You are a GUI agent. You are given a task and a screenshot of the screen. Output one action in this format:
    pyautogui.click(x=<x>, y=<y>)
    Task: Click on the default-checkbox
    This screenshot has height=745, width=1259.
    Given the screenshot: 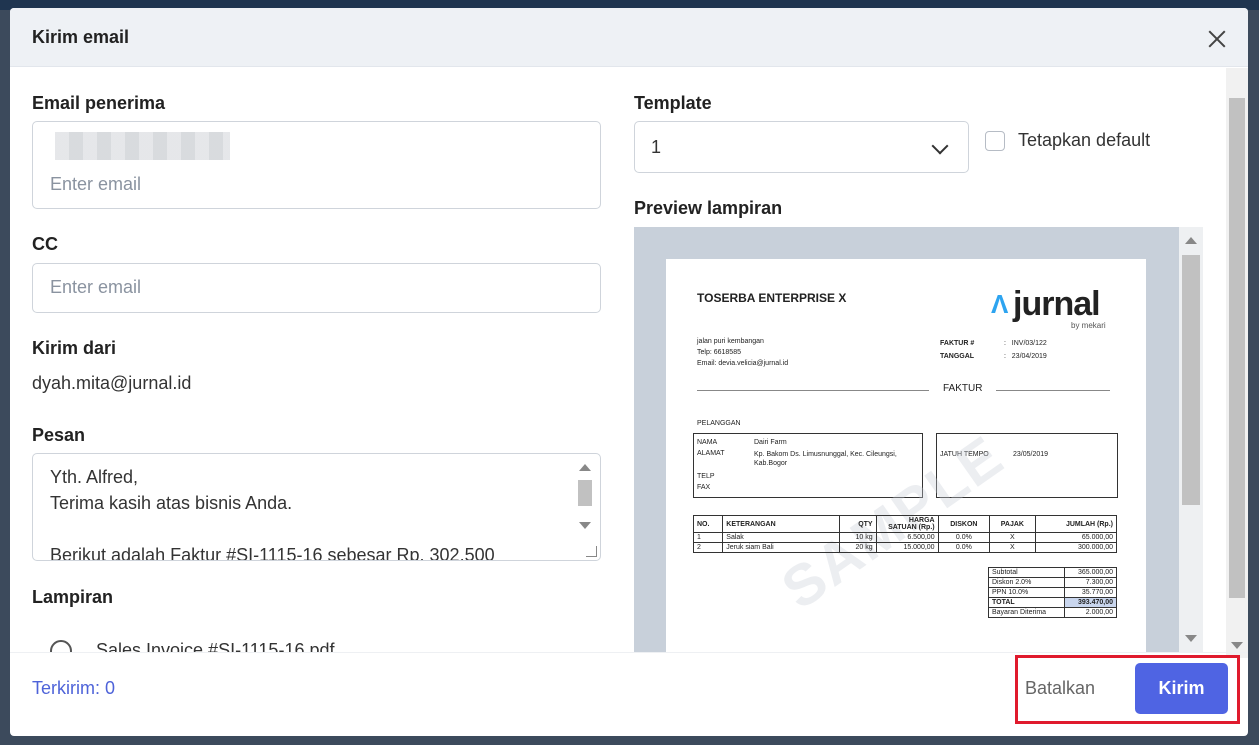 What is the action you would take?
    pyautogui.click(x=995, y=141)
    